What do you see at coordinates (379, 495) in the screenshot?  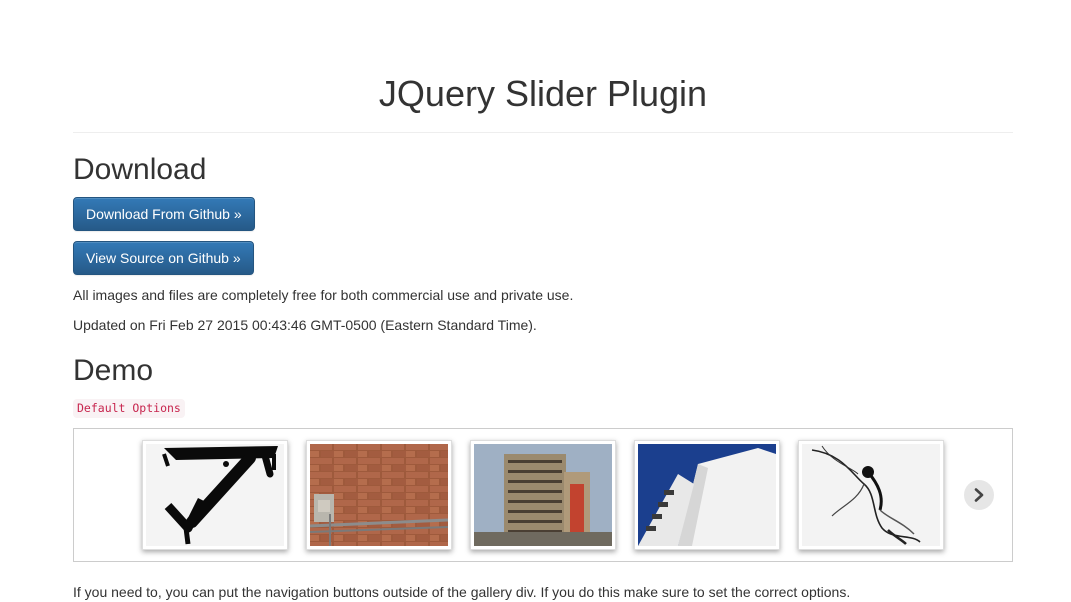 I see `brick-wall-image` at bounding box center [379, 495].